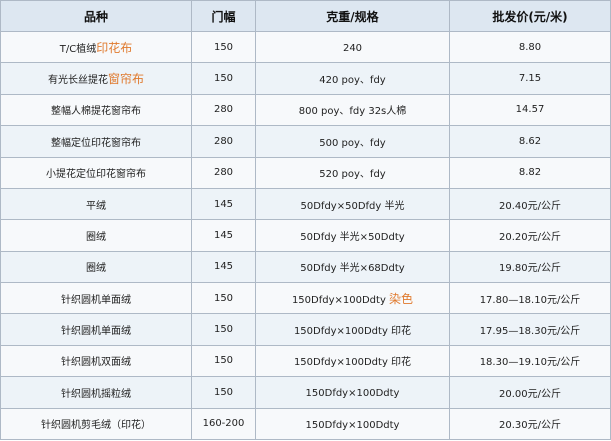 The height and width of the screenshot is (441, 611). Describe the element at coordinates (530, 16) in the screenshot. I see `header-price: 批发价(元/米)` at that location.